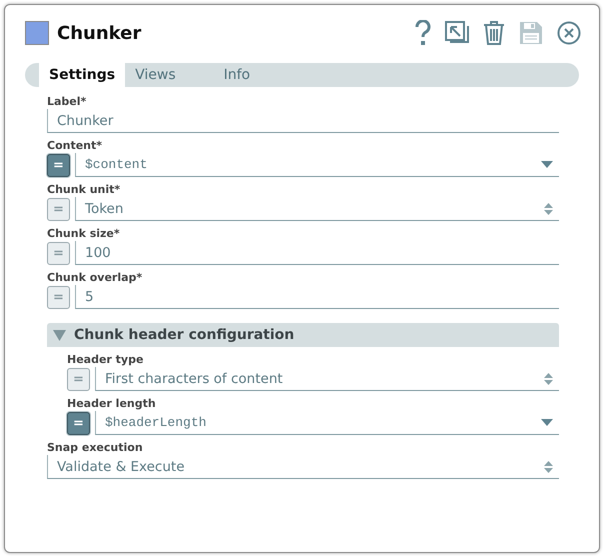 This screenshot has width=606, height=559. Describe the element at coordinates (569, 33) in the screenshot. I see `close-icon` at that location.